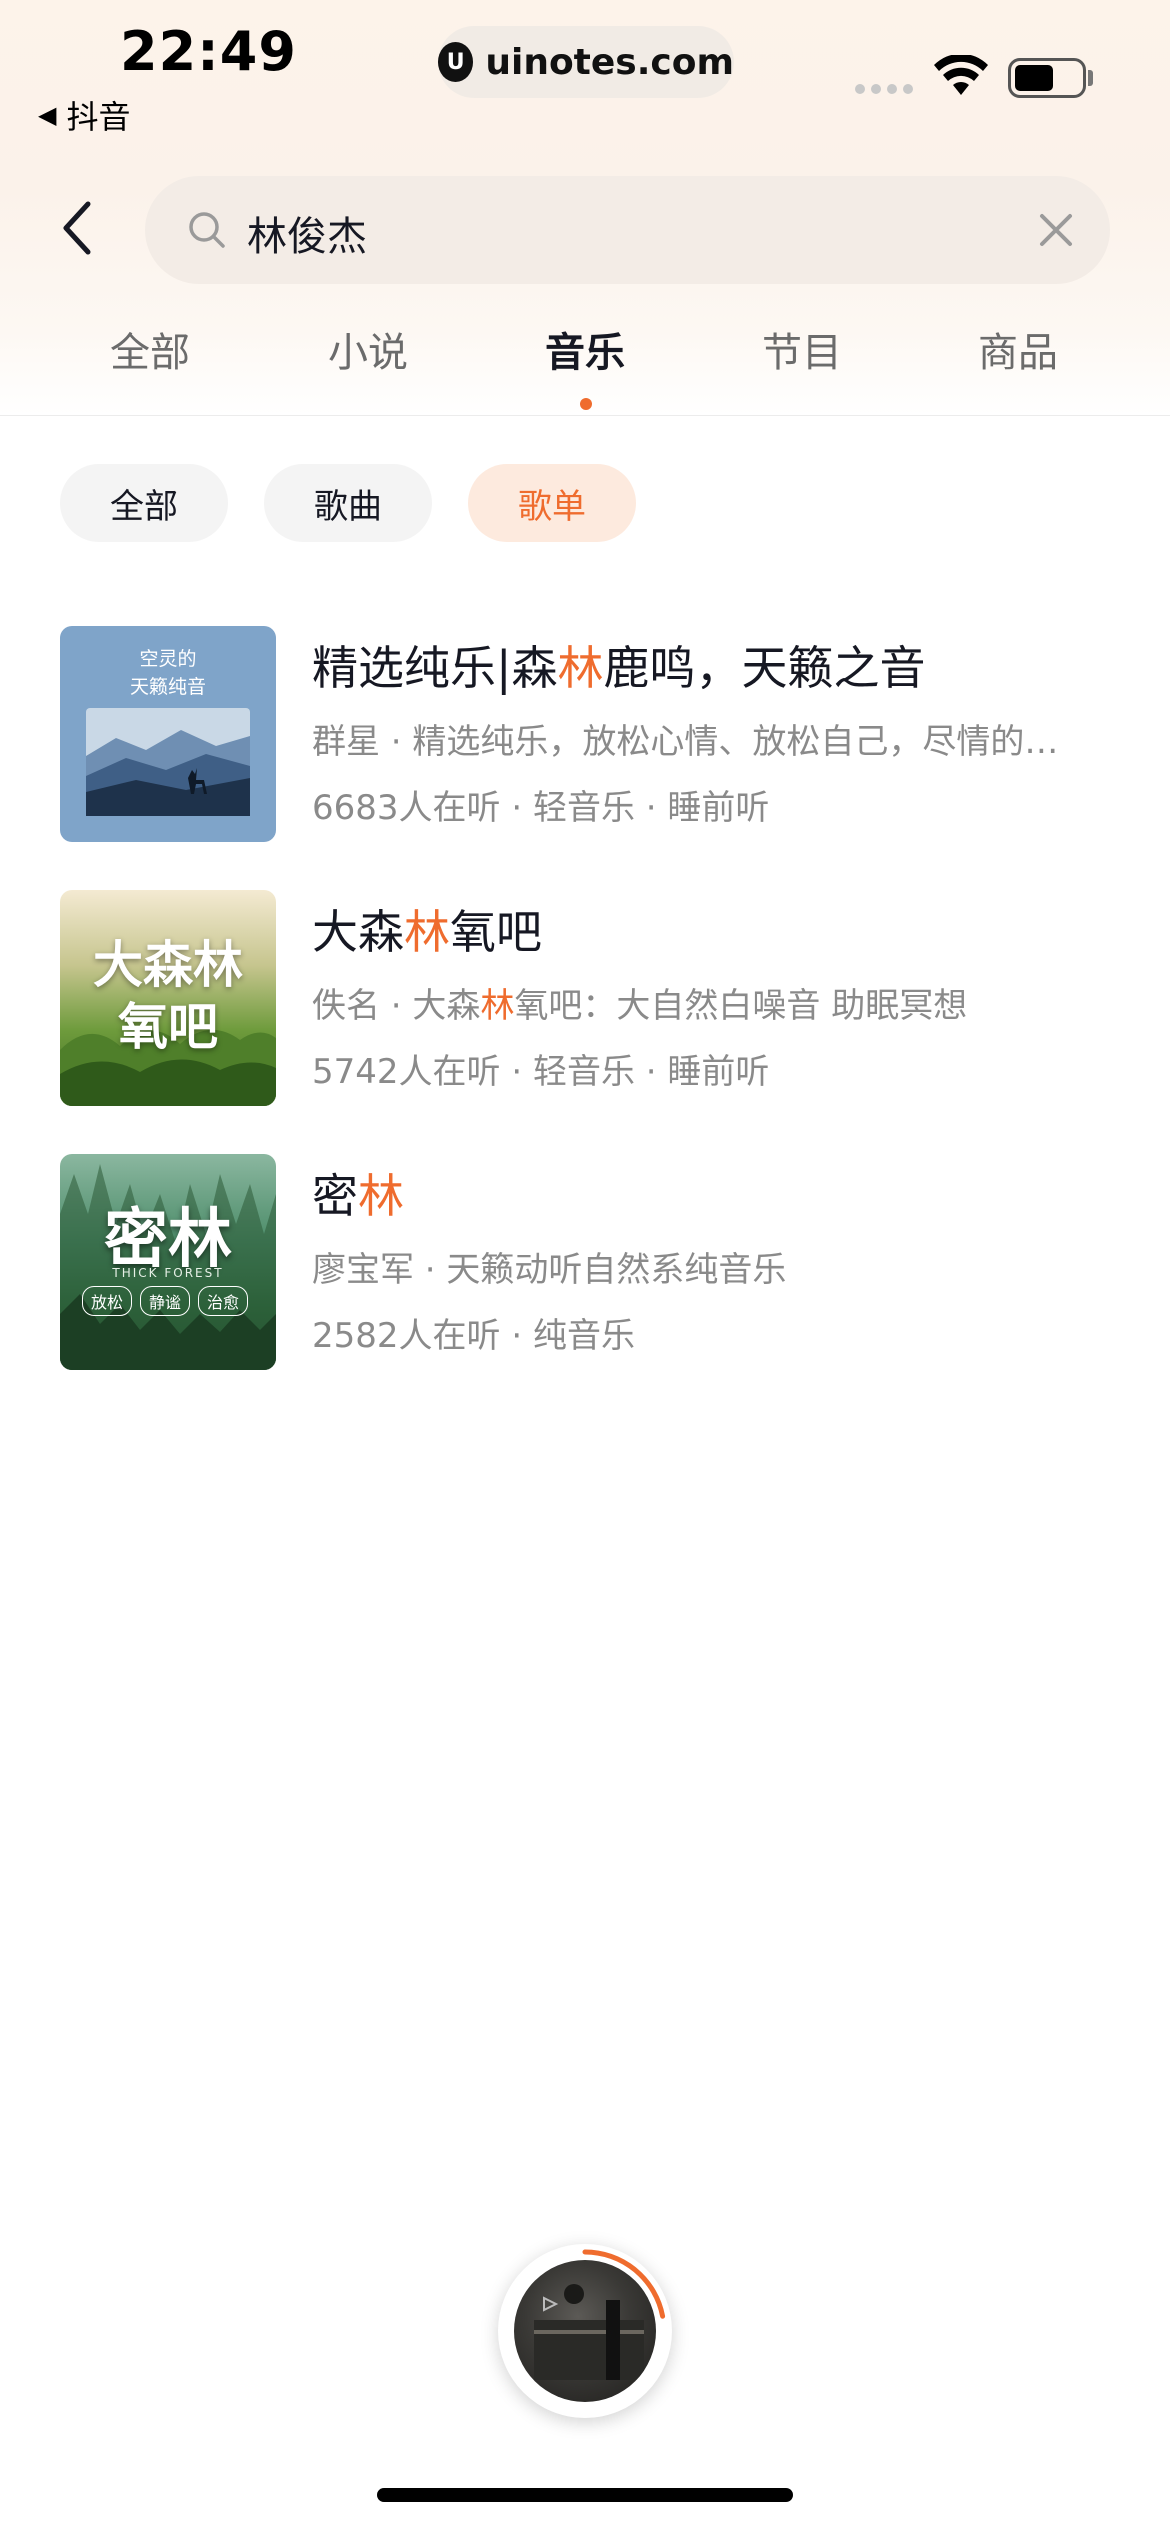  I want to click on site-logo-icon: U, so click(456, 62).